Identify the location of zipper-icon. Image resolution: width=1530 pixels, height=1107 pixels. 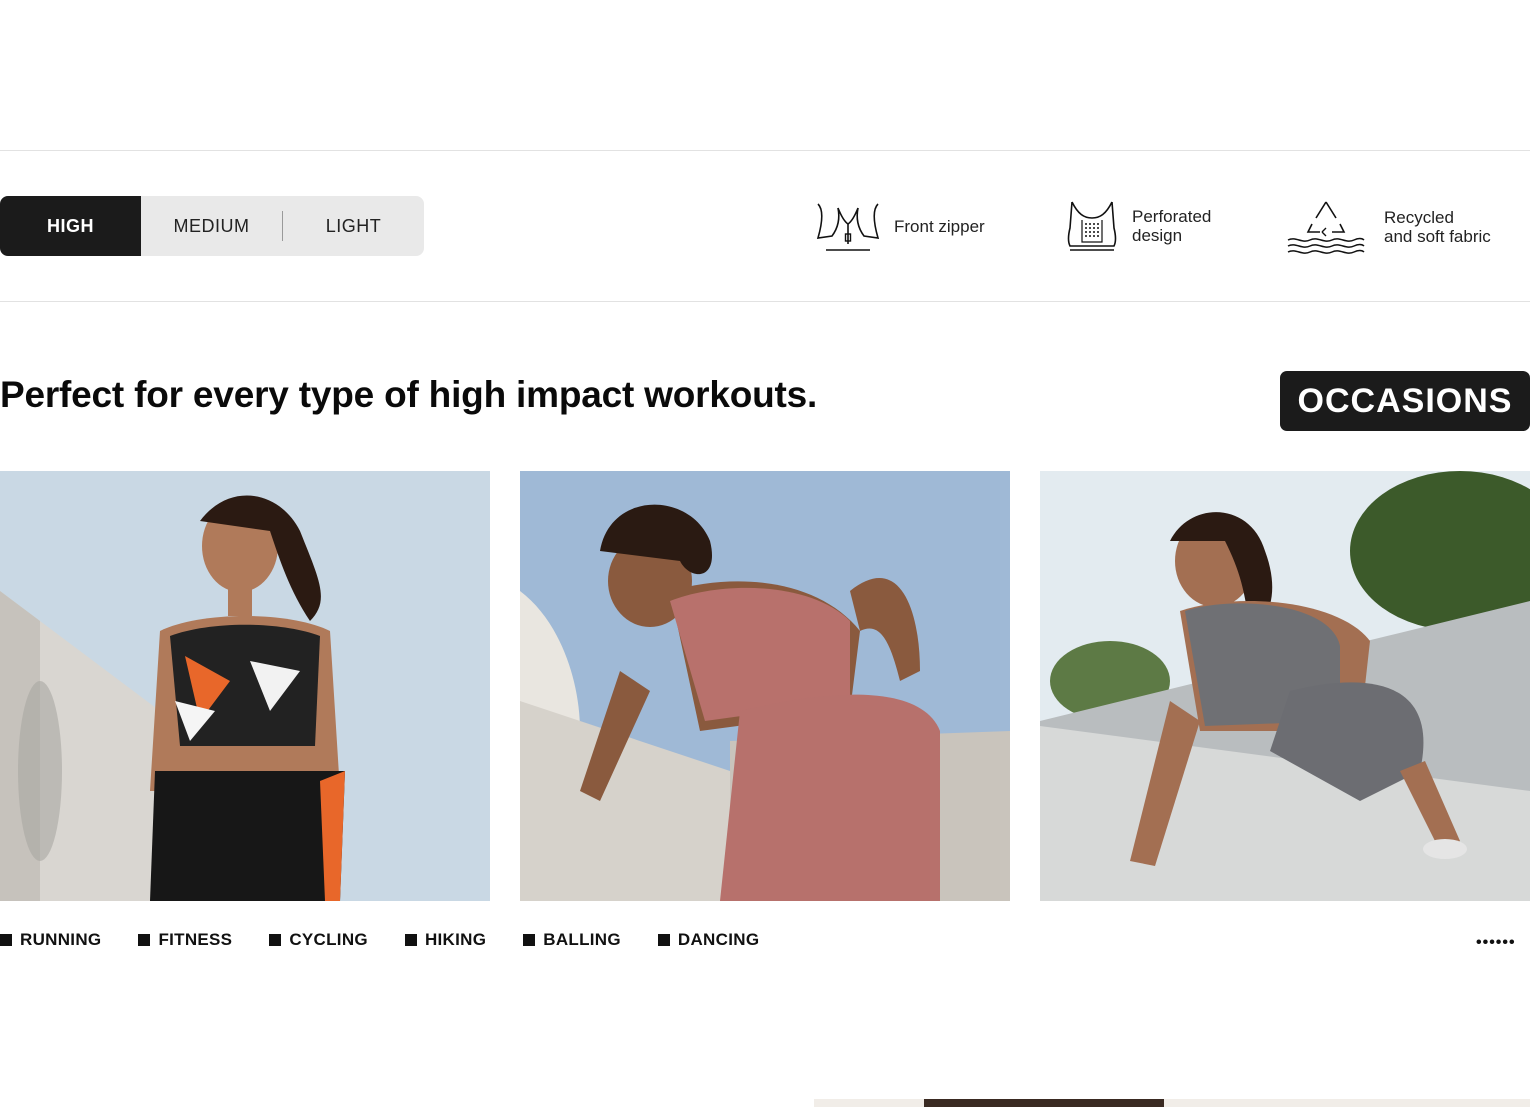
(848, 226).